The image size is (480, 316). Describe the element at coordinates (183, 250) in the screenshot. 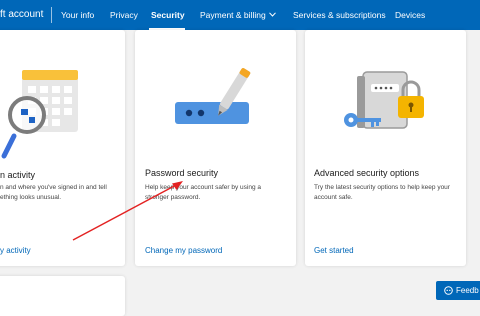

I see `change-password-link: Change my password` at that location.